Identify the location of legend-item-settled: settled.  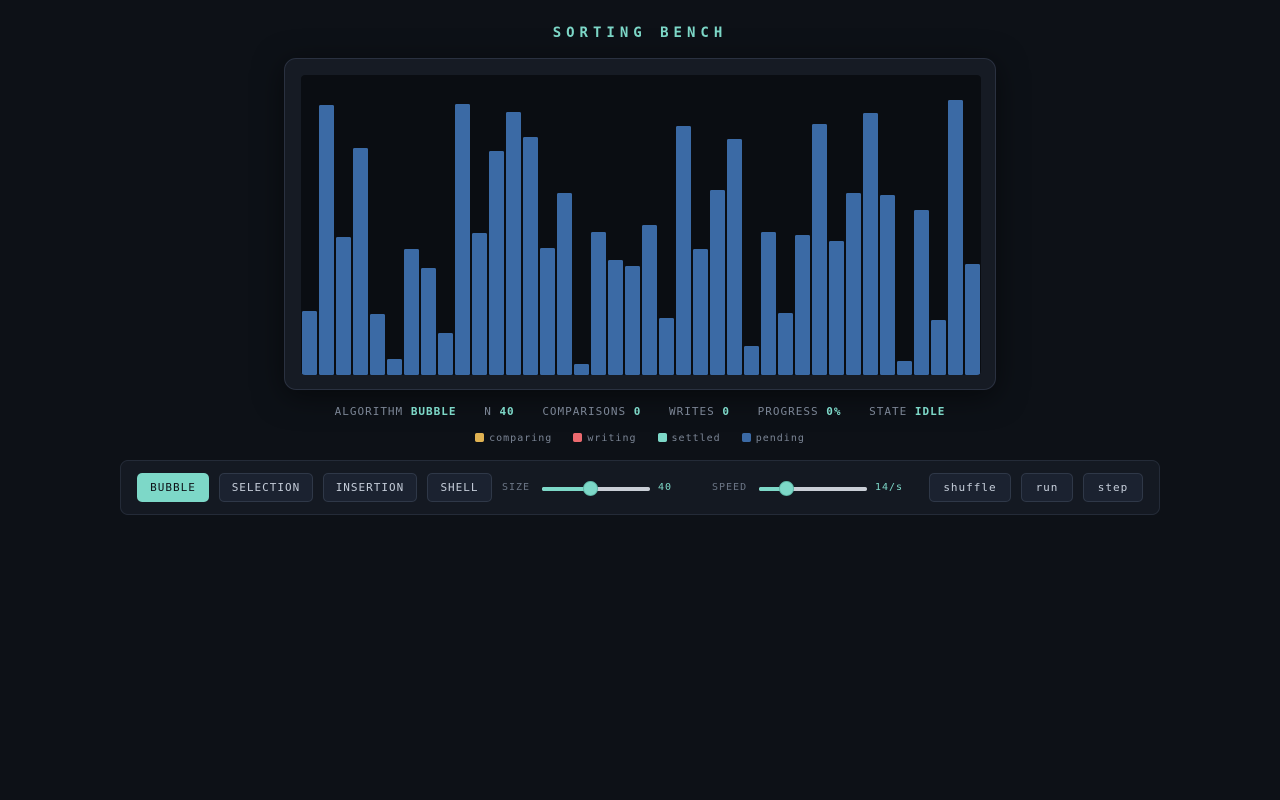
(689, 439).